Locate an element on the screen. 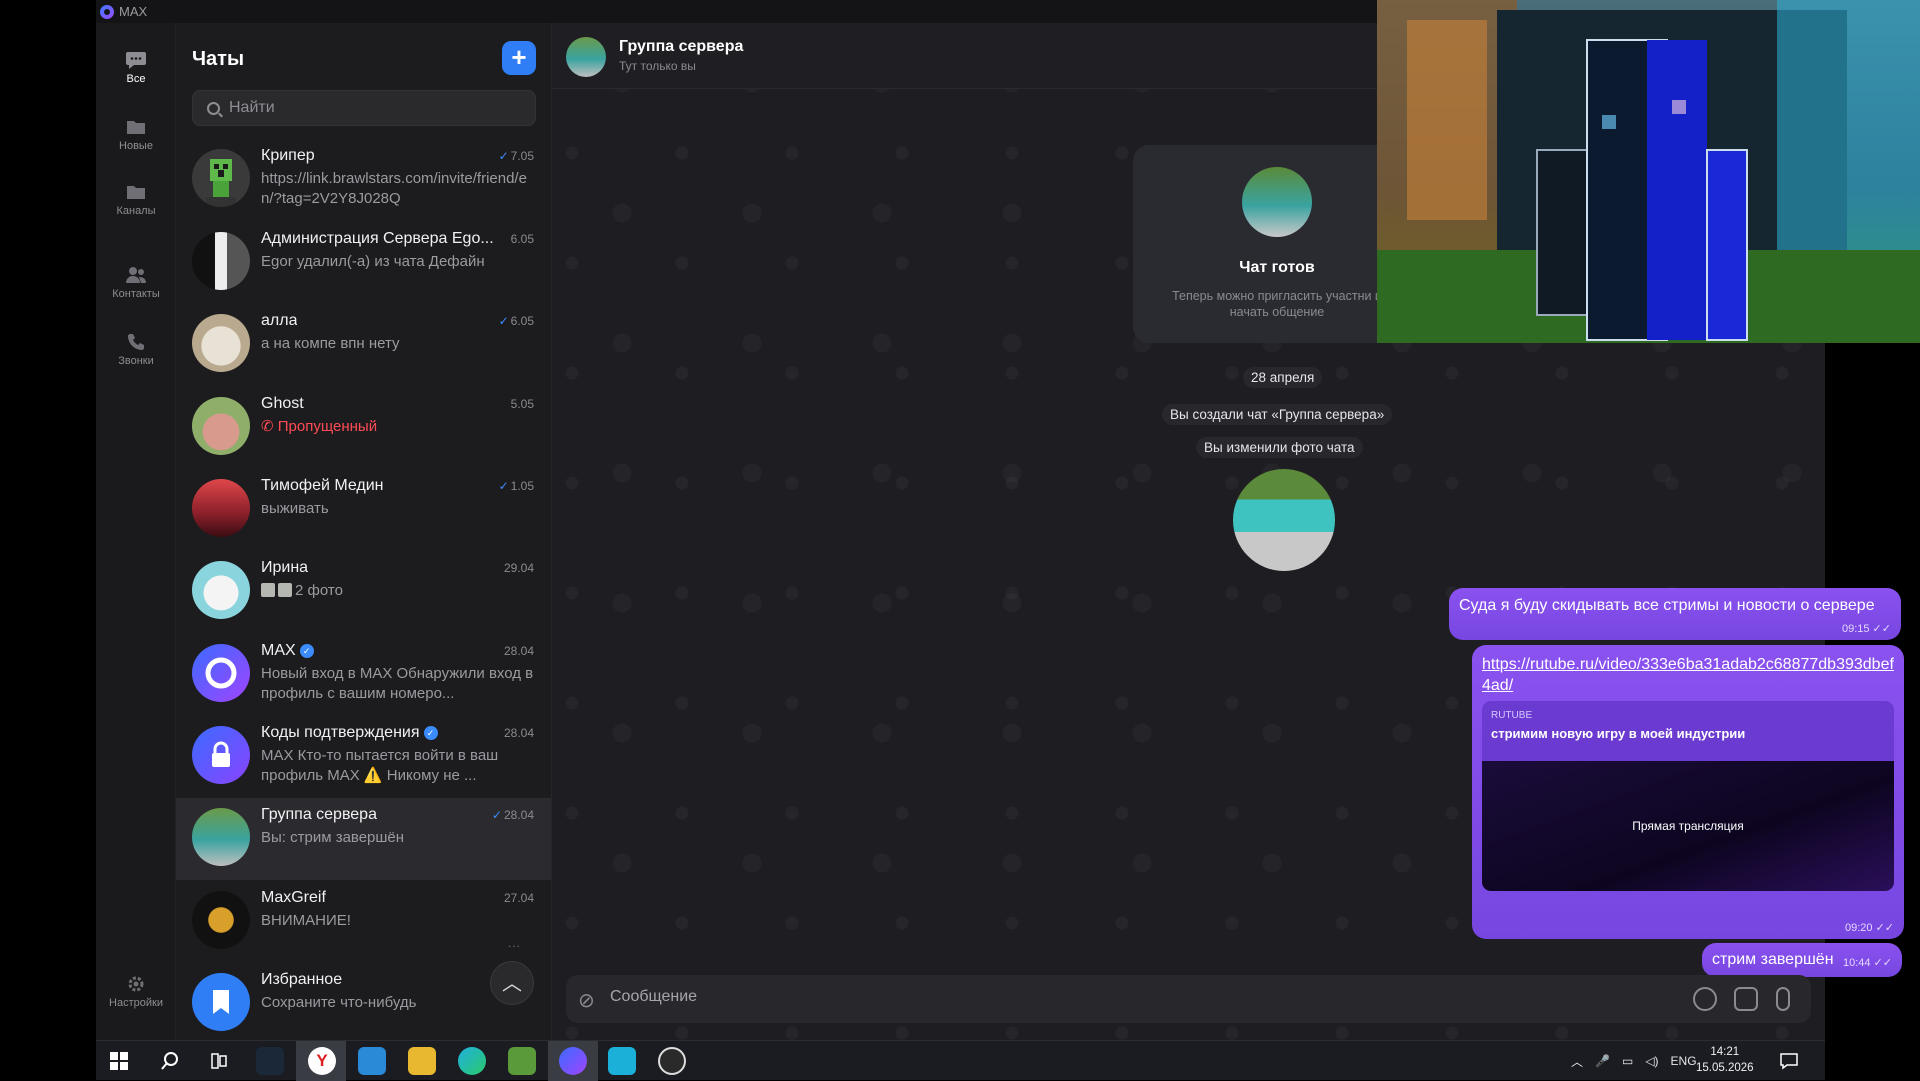  microphone-tray-icon: 🎤 is located at coordinates (1602, 1061).